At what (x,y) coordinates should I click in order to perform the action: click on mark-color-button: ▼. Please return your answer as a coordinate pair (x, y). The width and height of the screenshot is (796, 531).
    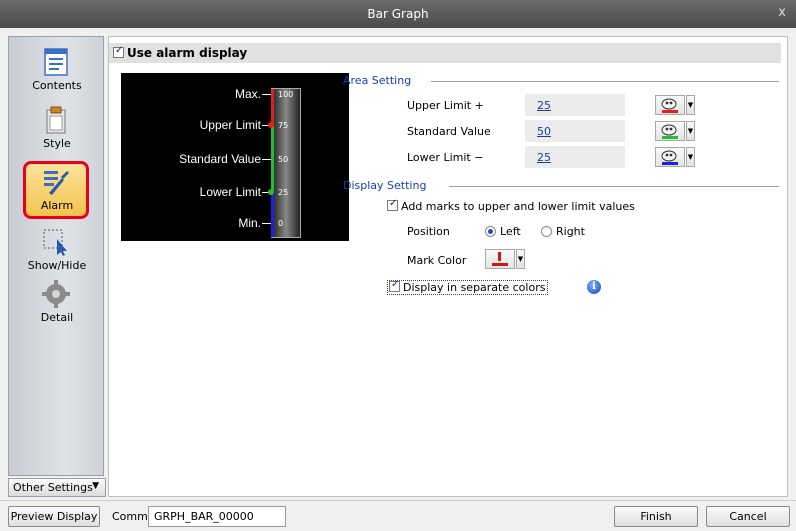
    Looking at the image, I should click on (505, 259).